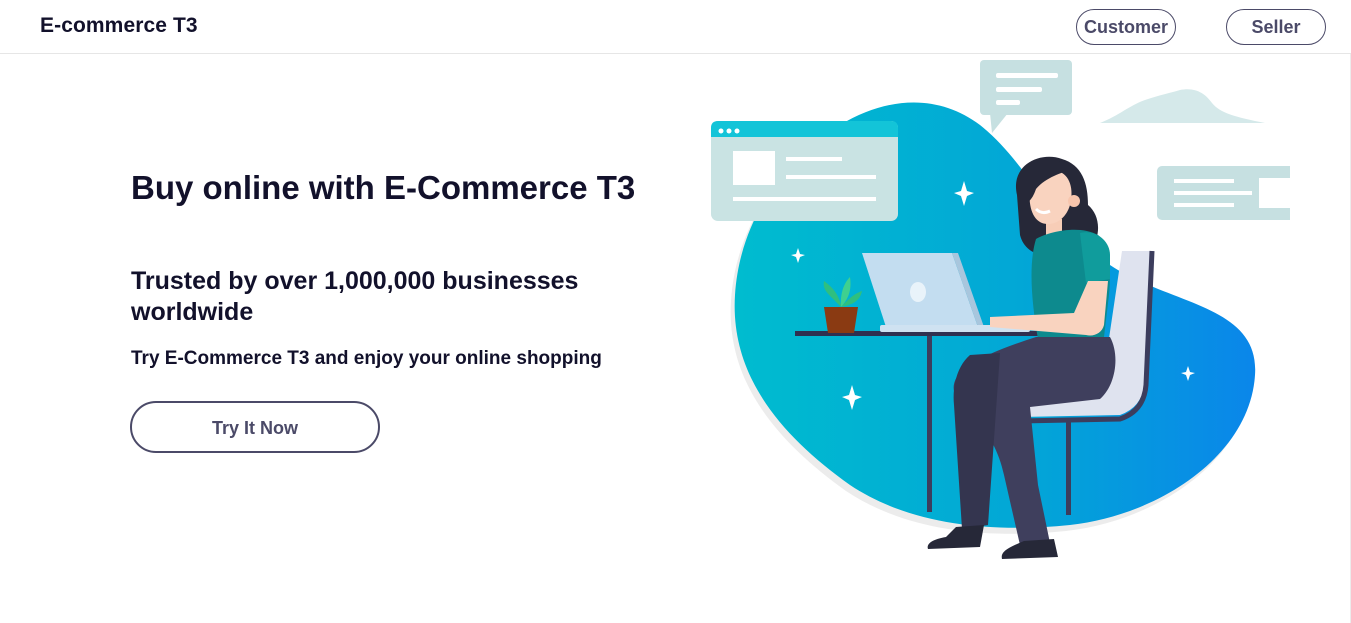 The height and width of the screenshot is (623, 1351). What do you see at coordinates (675, 27) in the screenshot?
I see `top-navbar: E-commerce T3 Customer Seller` at bounding box center [675, 27].